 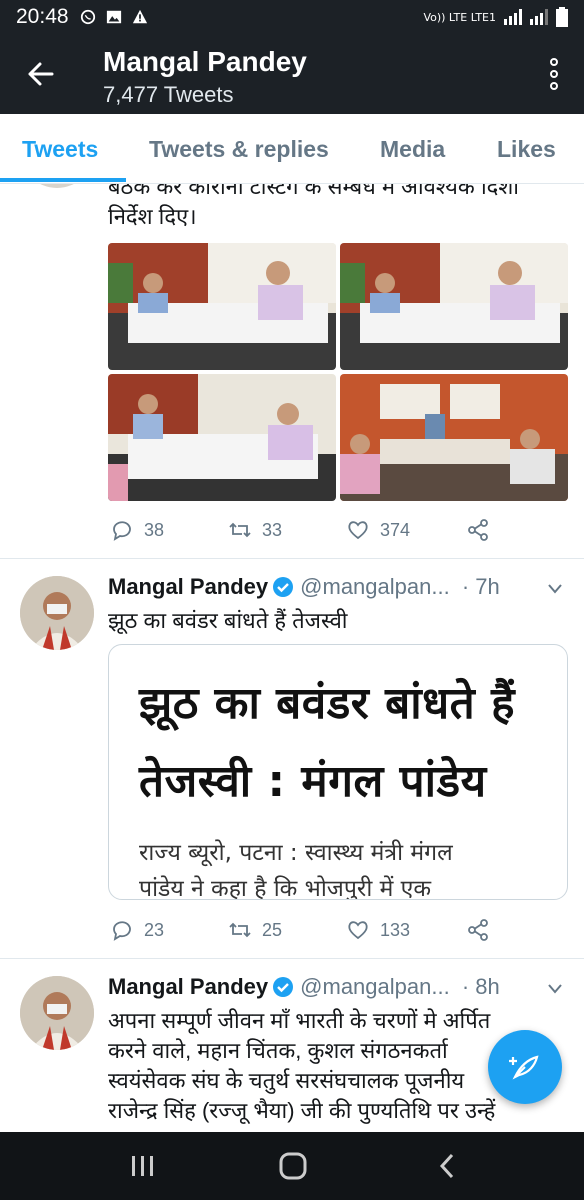 What do you see at coordinates (154, 529) in the screenshot?
I see `reply-count: 38` at bounding box center [154, 529].